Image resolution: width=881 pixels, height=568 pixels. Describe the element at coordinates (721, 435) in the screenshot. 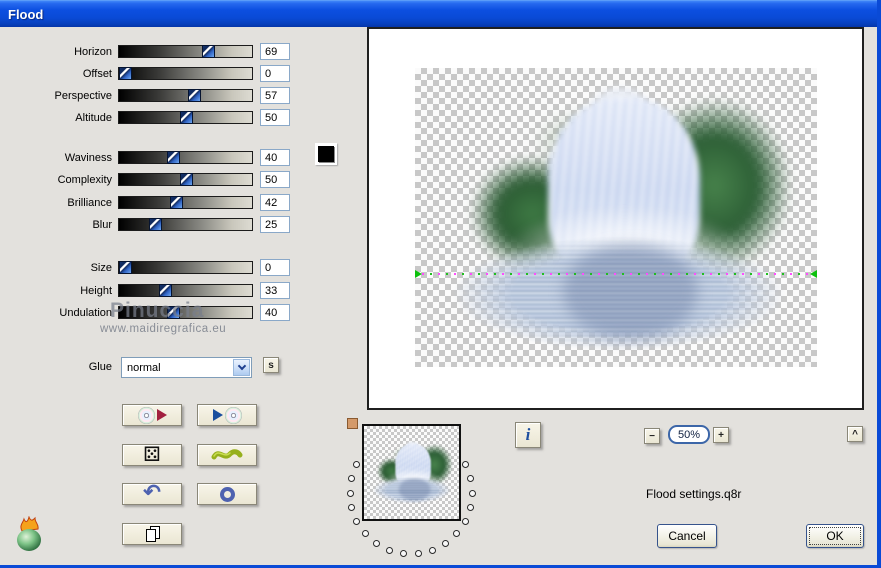

I see `zoom-in-button: +` at that location.